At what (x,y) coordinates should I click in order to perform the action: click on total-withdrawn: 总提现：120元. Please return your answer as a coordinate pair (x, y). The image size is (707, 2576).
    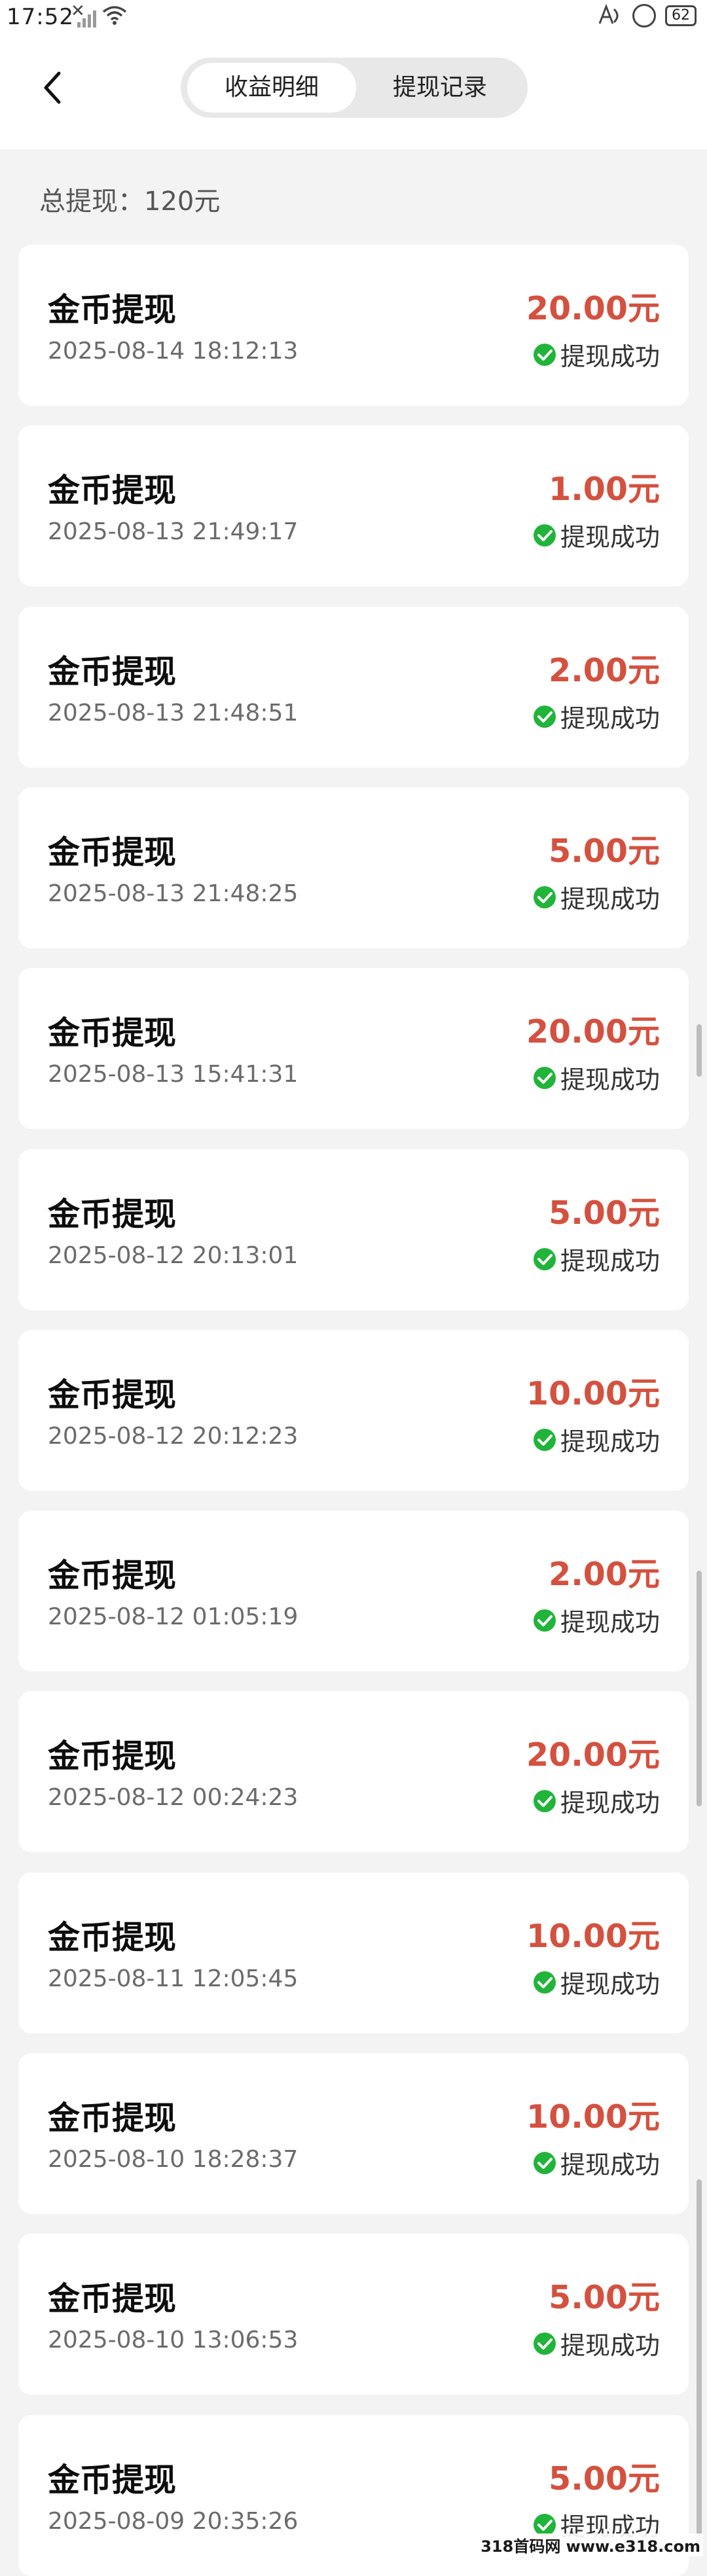
    Looking at the image, I should click on (130, 202).